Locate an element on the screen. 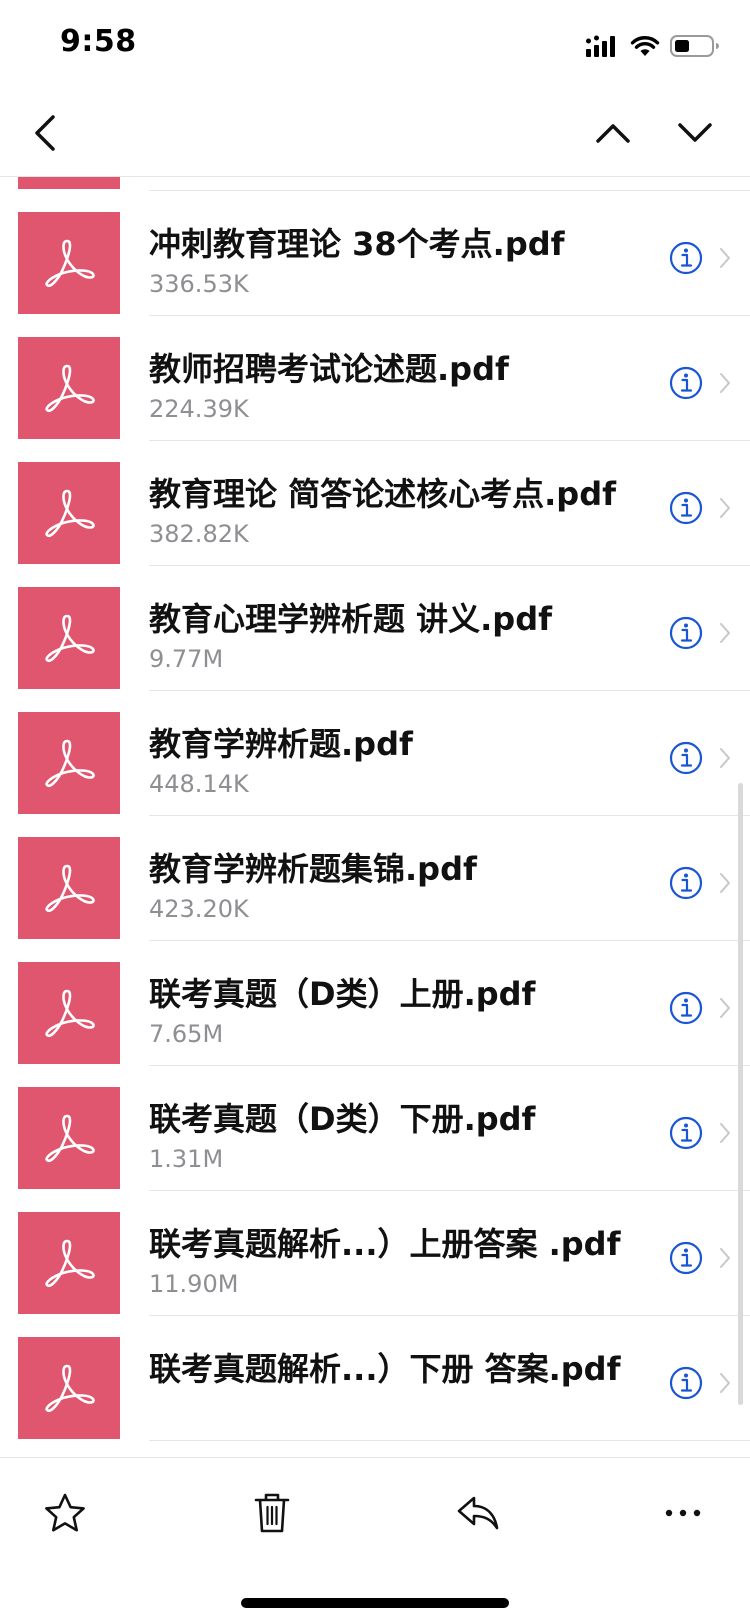 This screenshot has width=750, height=1624. attachment-row: 教育学辨析题.pdf 448.14K is located at coordinates (375, 753).